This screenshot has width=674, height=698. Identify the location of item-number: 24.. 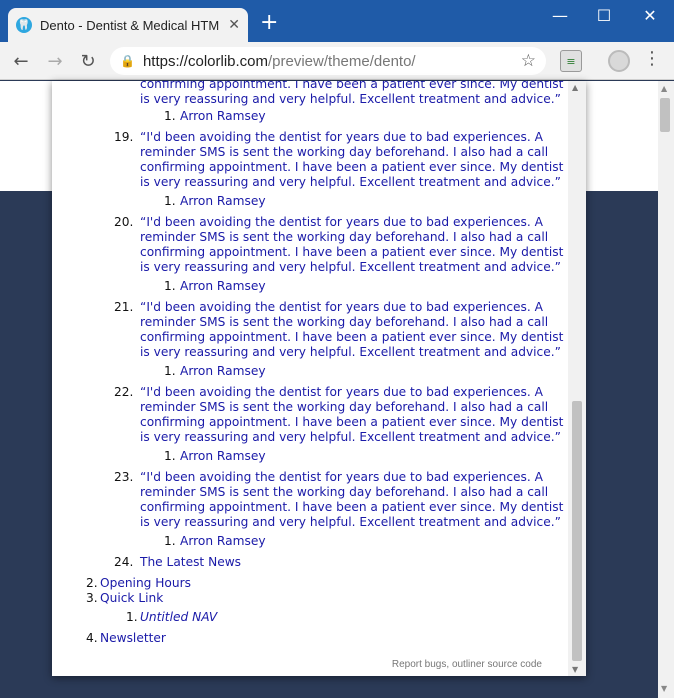
(124, 562).